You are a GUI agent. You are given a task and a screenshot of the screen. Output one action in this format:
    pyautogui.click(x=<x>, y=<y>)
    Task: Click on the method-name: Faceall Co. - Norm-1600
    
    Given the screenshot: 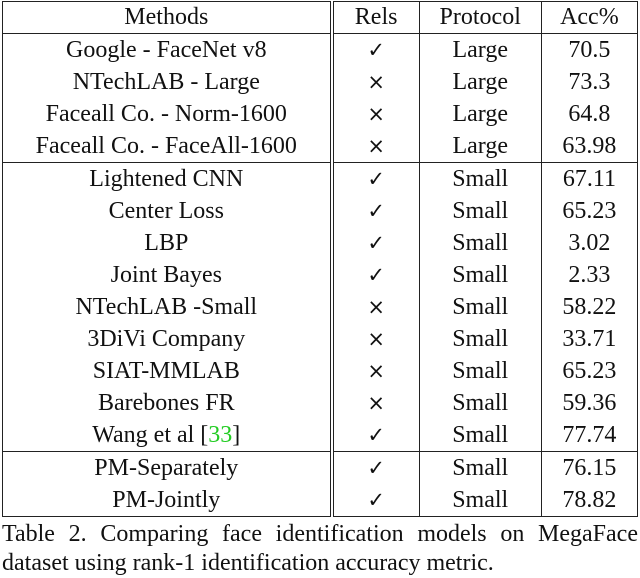 What is the action you would take?
    pyautogui.click(x=166, y=114)
    